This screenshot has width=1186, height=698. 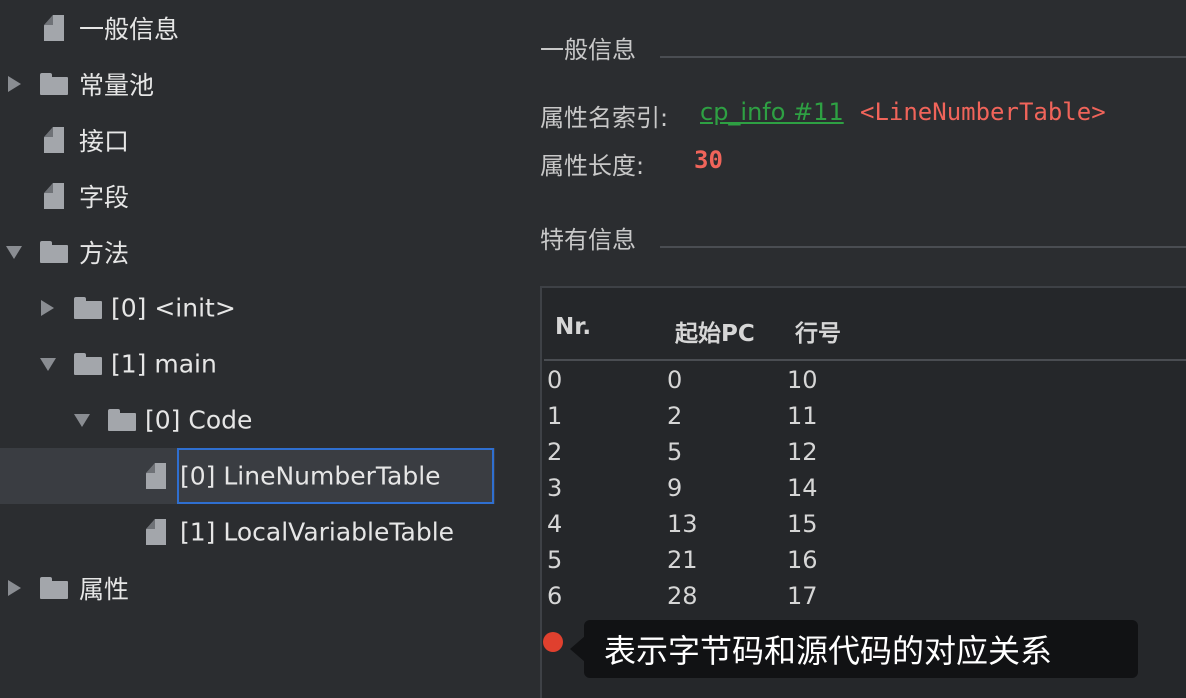 I want to click on cell-start-pc: 2, so click(x=675, y=416).